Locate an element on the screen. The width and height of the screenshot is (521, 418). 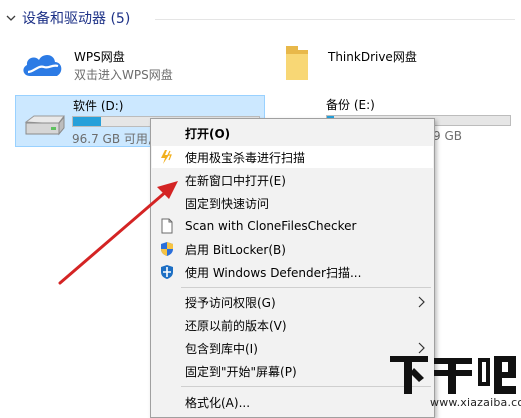
shield-icon is located at coordinates (167, 249).